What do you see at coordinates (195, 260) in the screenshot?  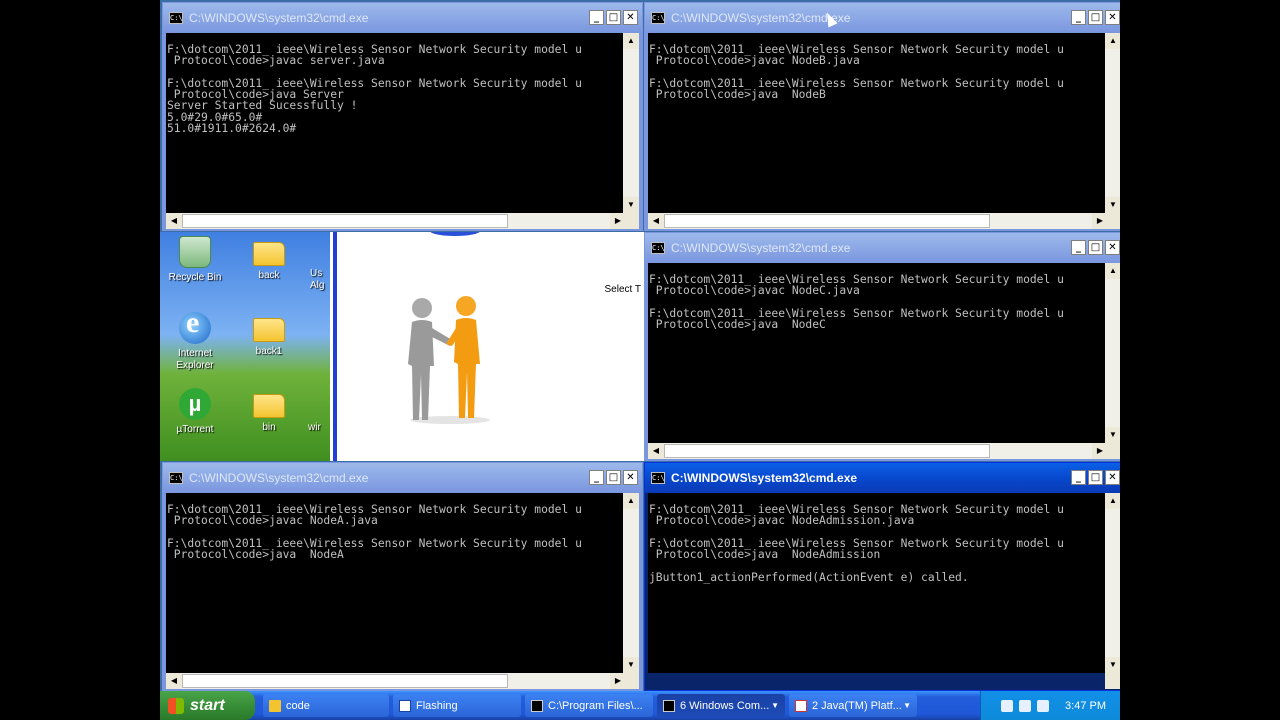 I see `desktop-icon-recycle-bin: Recycle Bin` at bounding box center [195, 260].